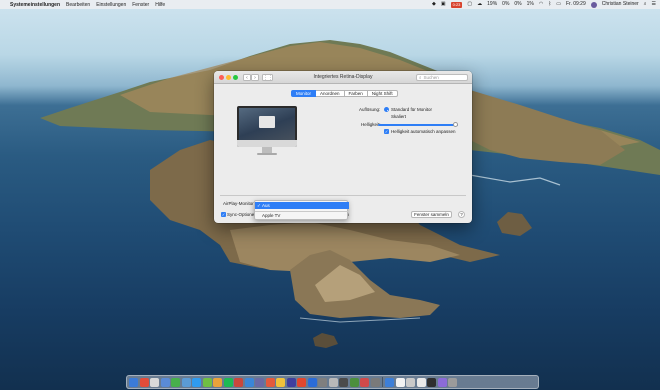 This screenshot has height=390, width=660. Describe the element at coordinates (330, 93) in the screenshot. I see `tab-anordnen: Anordnen` at that location.